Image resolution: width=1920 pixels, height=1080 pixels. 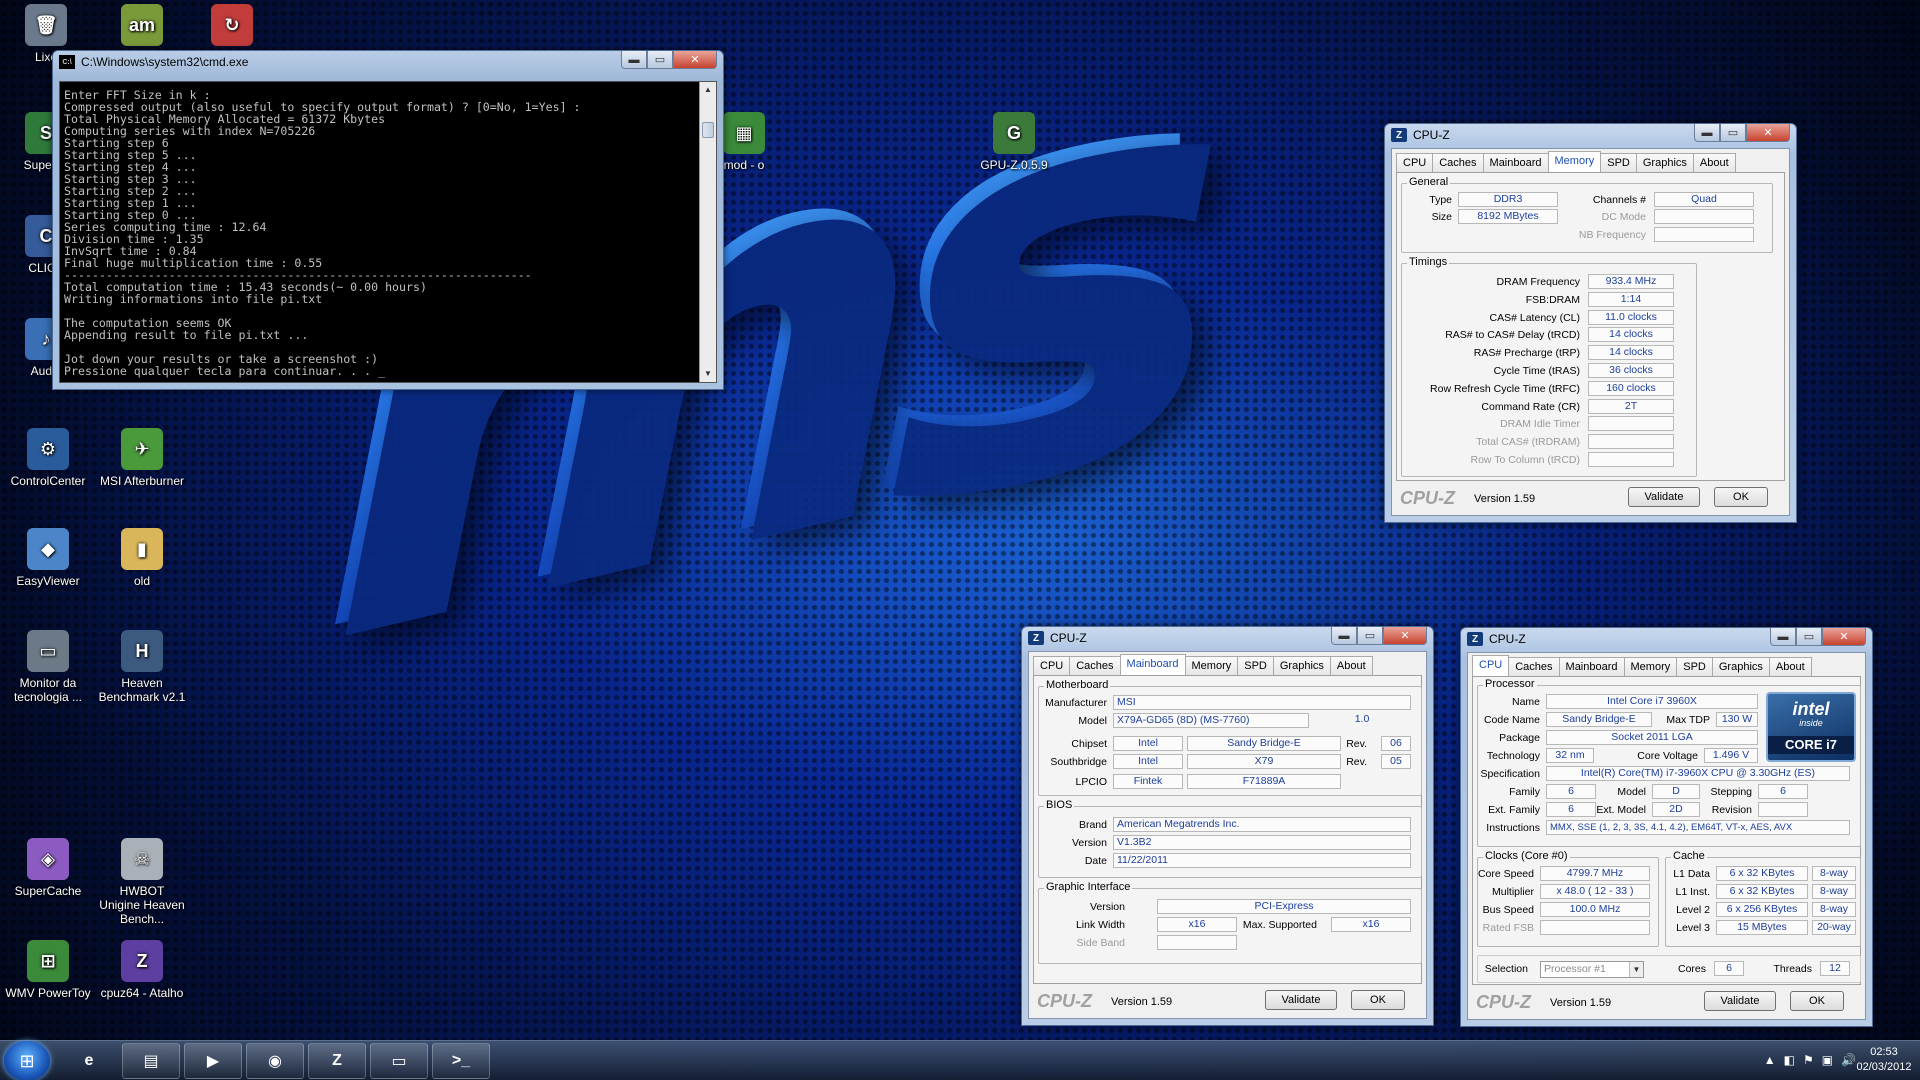 I want to click on supercache-icon: ◈, so click(x=48, y=859).